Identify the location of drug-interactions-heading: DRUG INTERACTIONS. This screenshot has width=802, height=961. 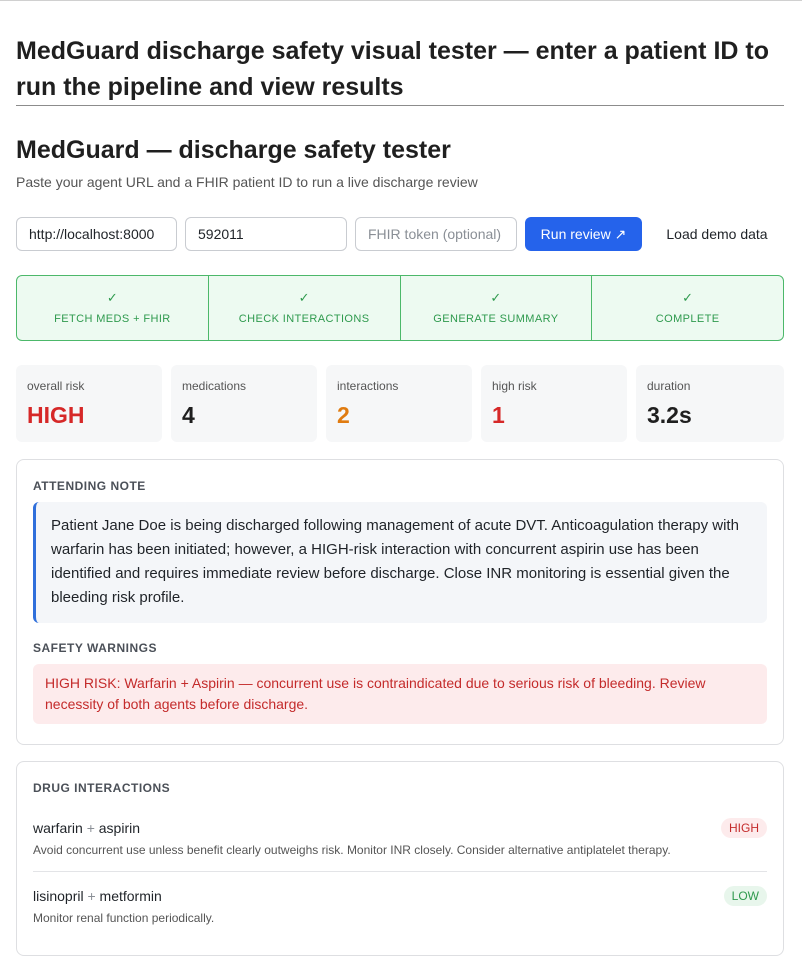
(102, 788).